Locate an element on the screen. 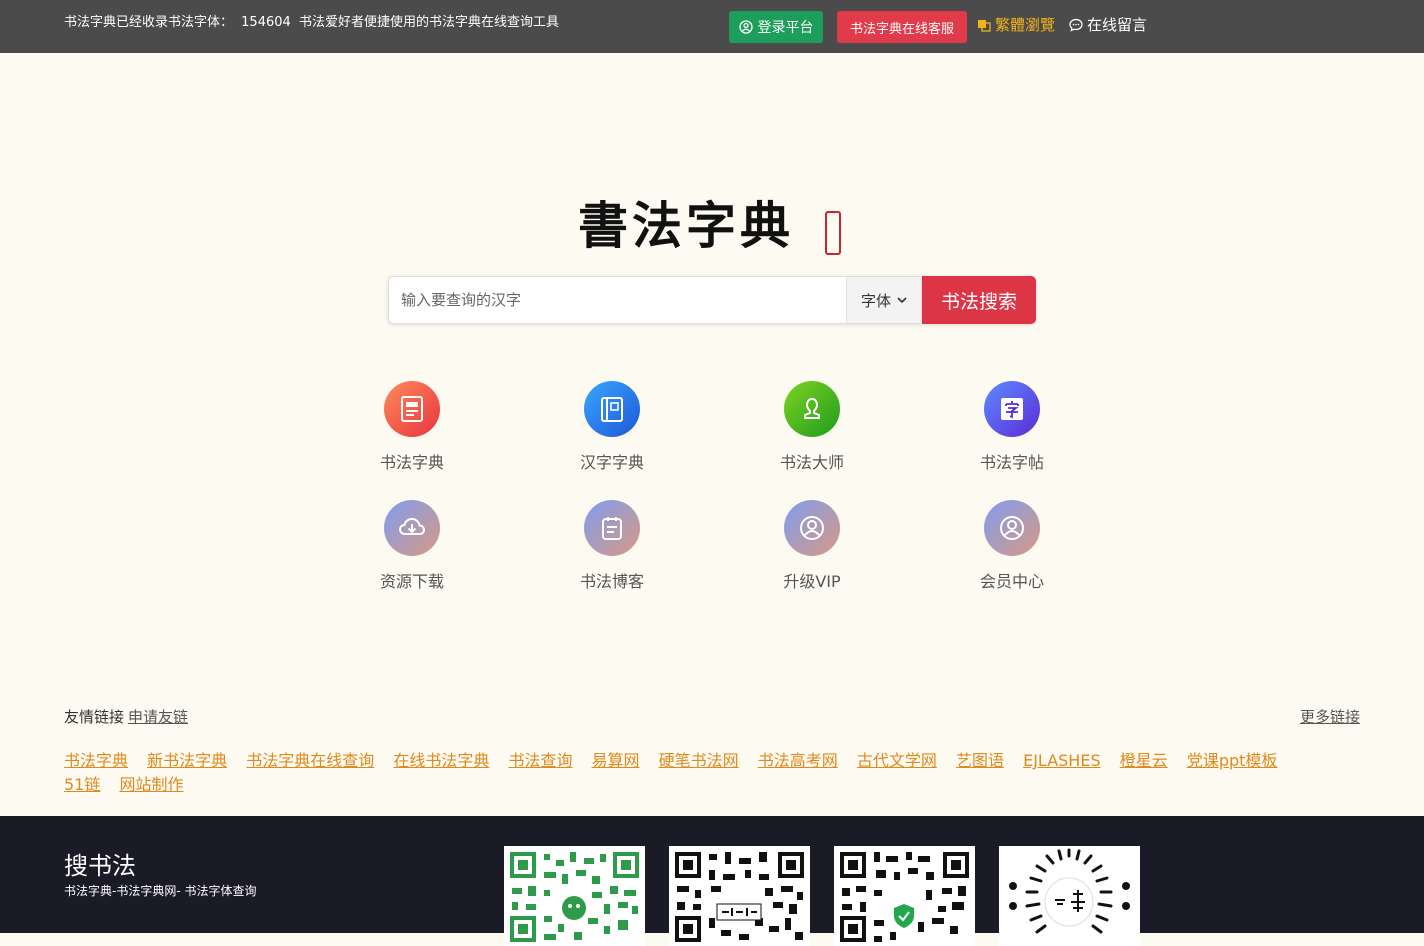 The width and height of the screenshot is (1424, 946). font-style-select: 字体 is located at coordinates (884, 300).